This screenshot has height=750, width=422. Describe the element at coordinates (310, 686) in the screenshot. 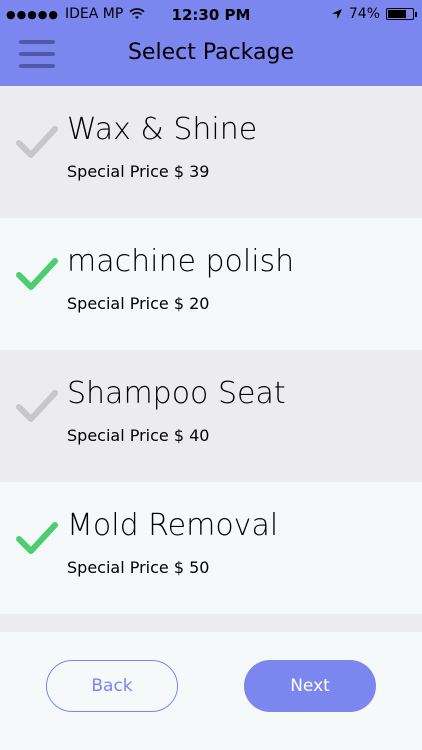

I see `next-button: Next` at that location.